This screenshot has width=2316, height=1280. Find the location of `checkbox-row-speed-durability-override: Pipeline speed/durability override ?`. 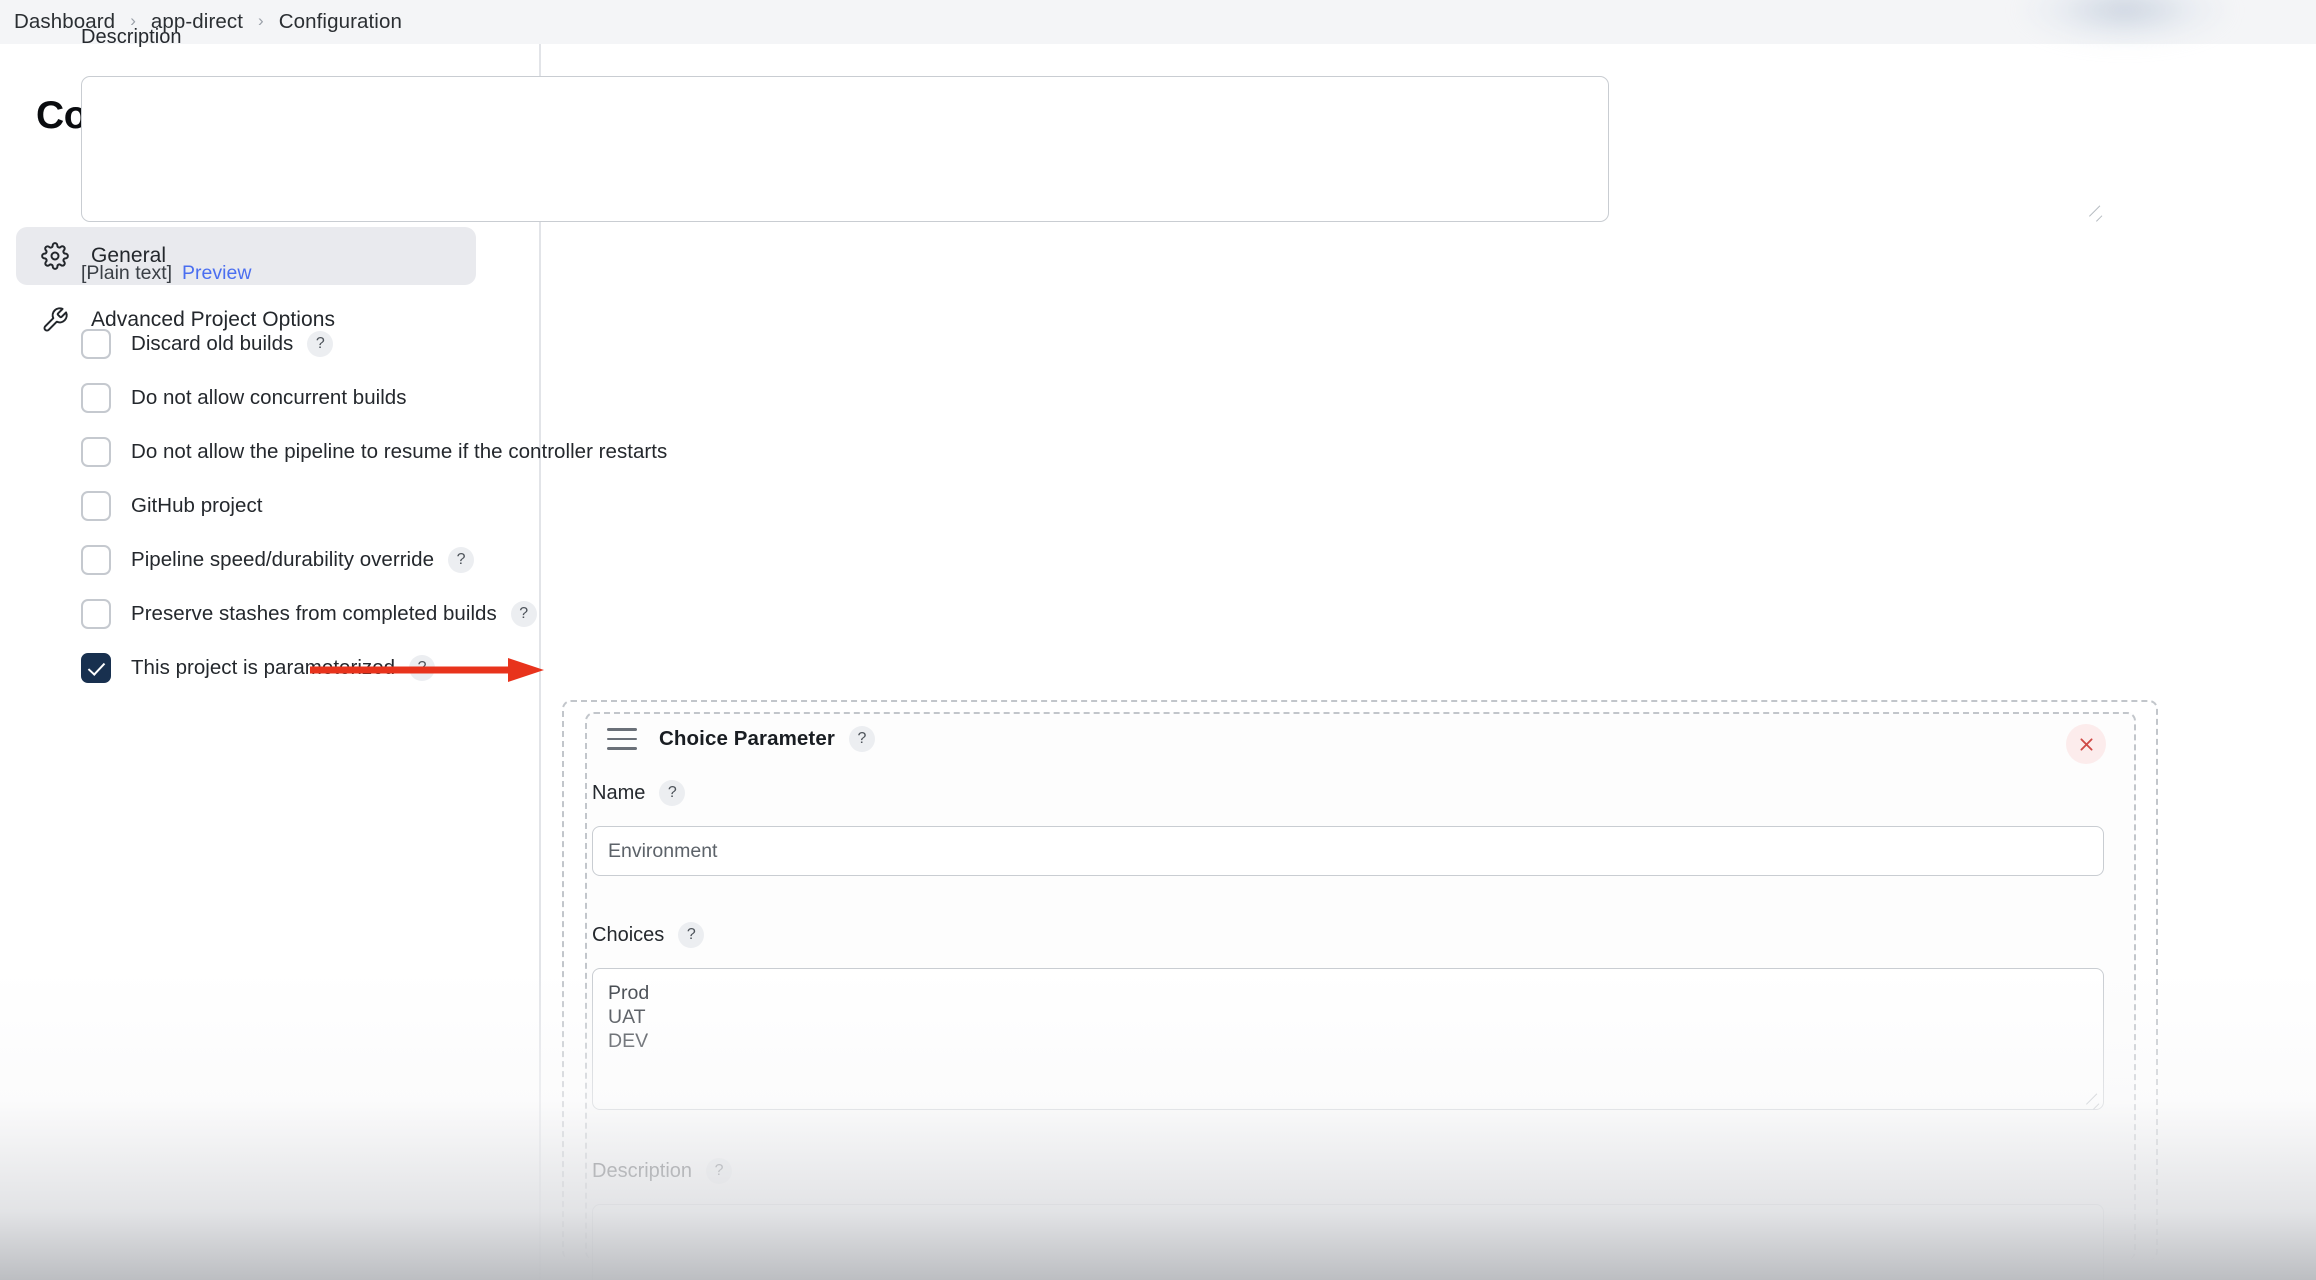

checkbox-row-speed-durability-override: Pipeline speed/durability override ? is located at coordinates (881, 560).